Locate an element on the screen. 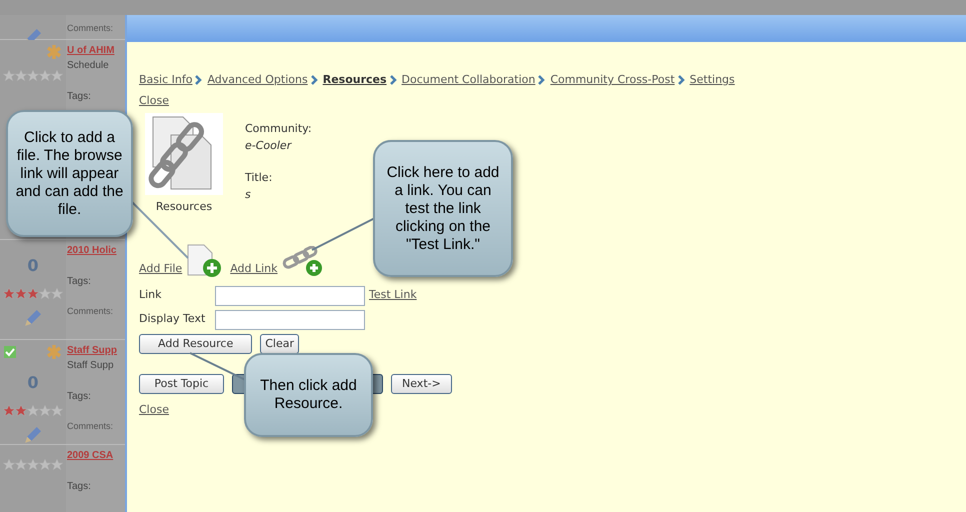 This screenshot has height=512, width=966. add-file-icon is located at coordinates (204, 261).